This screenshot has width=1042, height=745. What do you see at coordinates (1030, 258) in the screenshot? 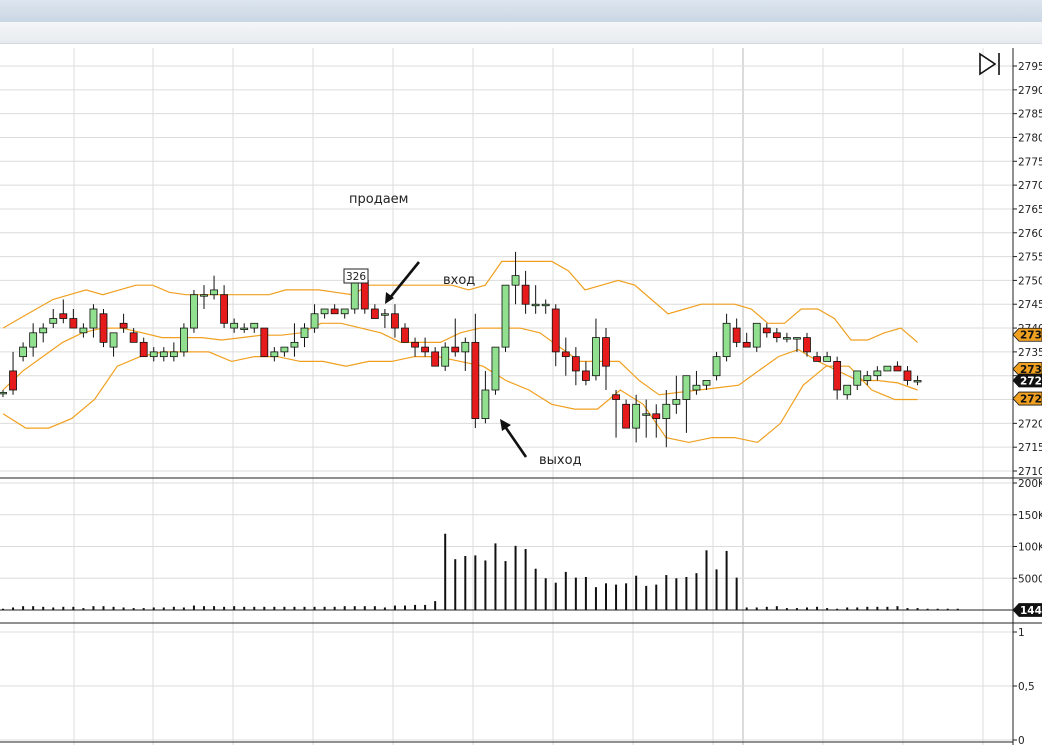
I see `price-tick-label: 2755` at bounding box center [1030, 258].